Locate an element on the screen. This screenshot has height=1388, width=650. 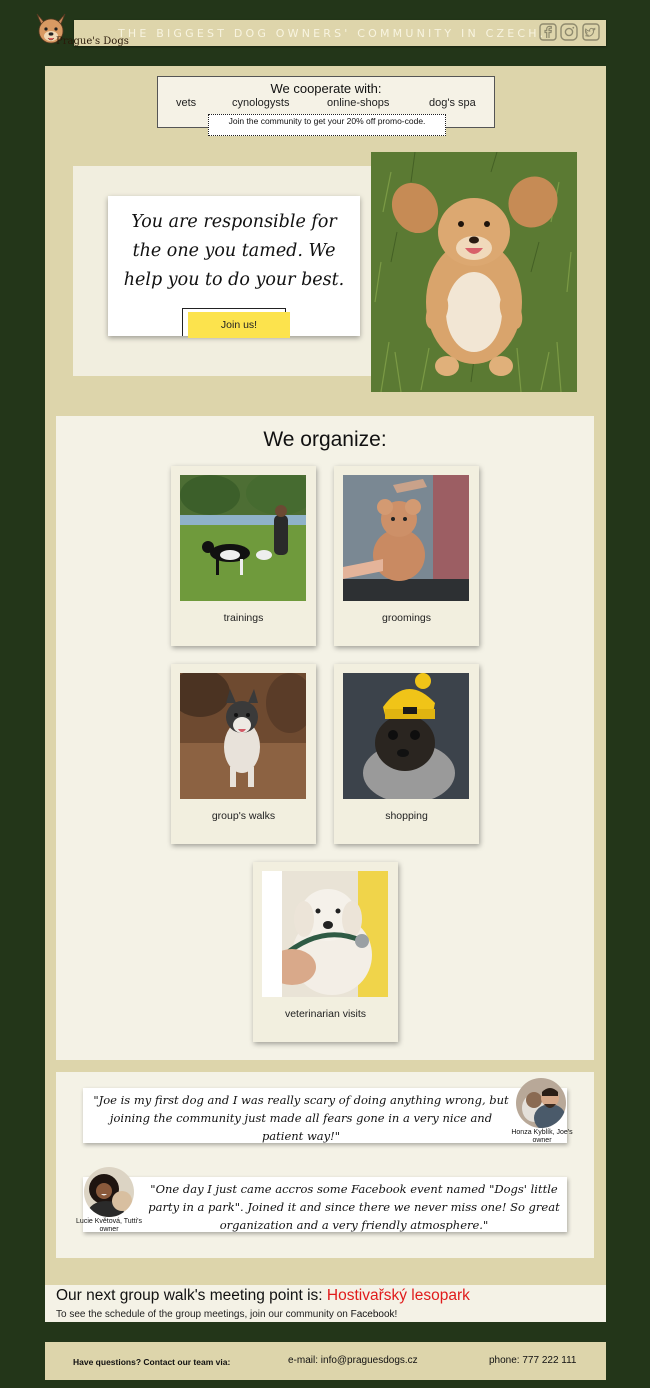
facebook-icon is located at coordinates (548, 32).